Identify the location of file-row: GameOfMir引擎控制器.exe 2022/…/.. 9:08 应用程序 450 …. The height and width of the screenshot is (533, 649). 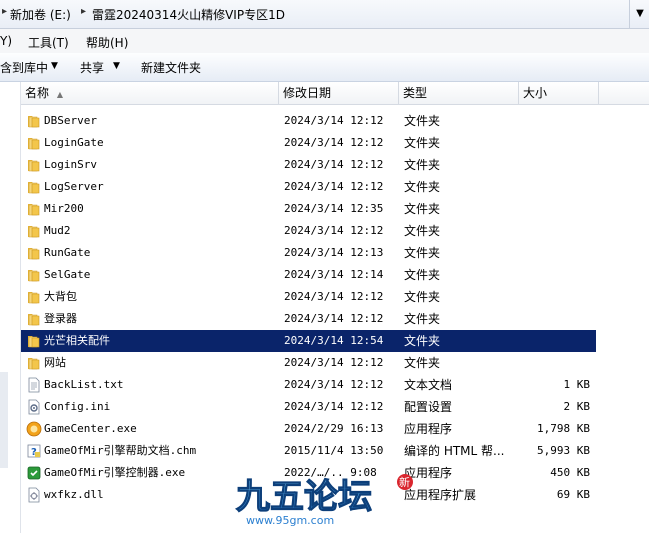
(308, 473).